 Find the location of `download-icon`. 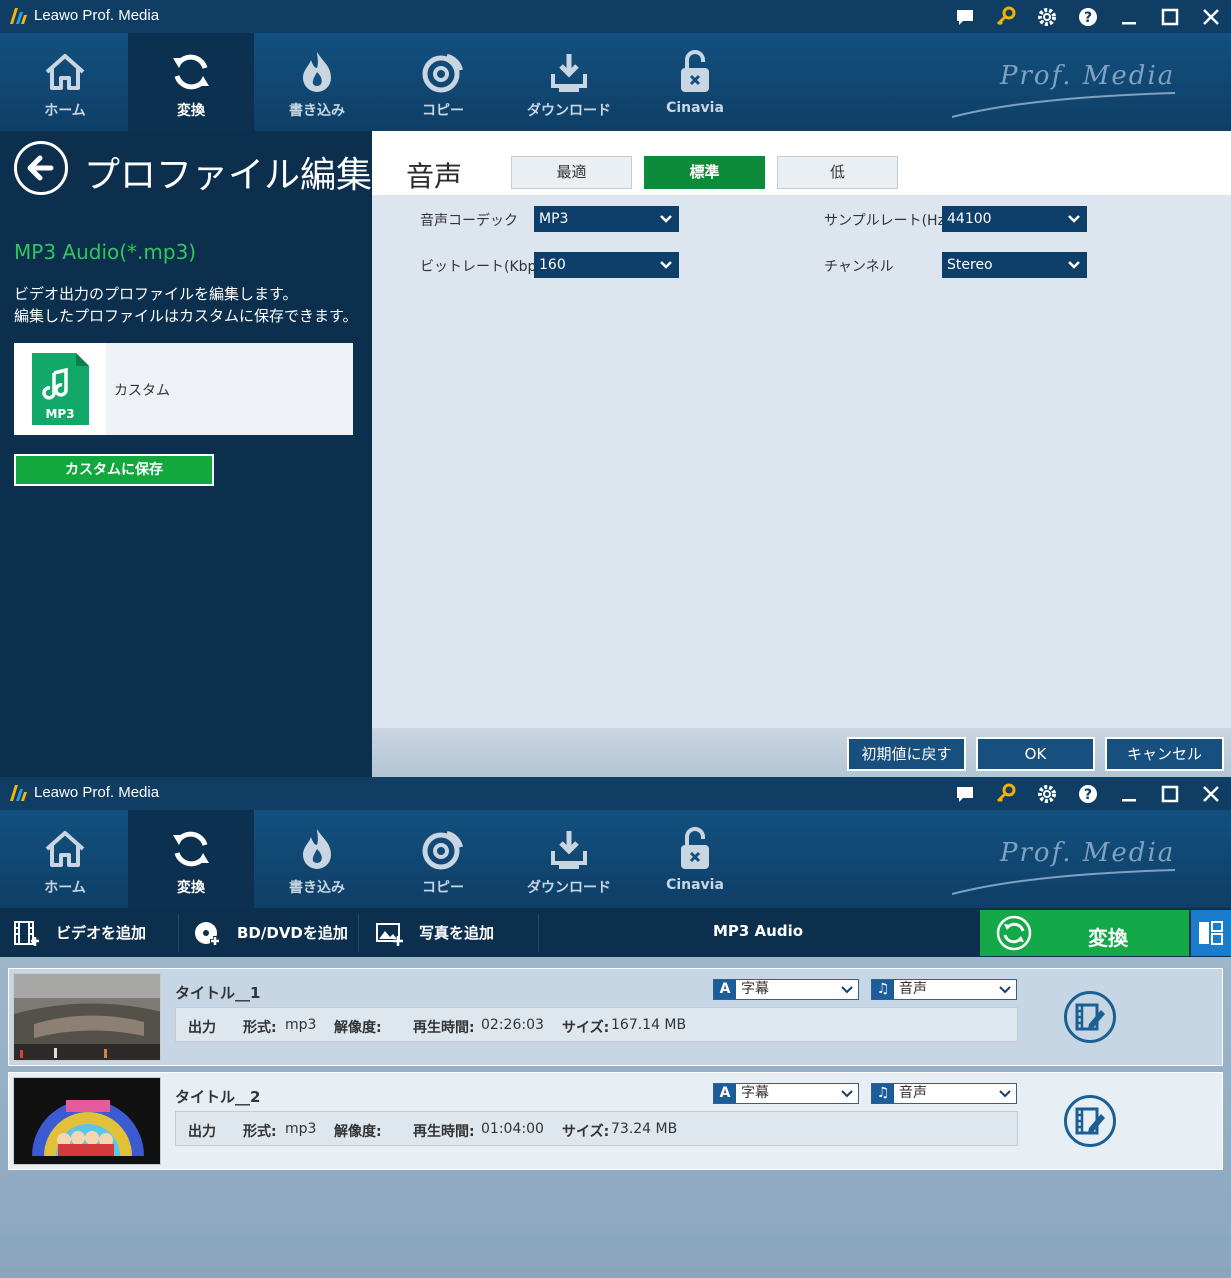

download-icon is located at coordinates (569, 850).